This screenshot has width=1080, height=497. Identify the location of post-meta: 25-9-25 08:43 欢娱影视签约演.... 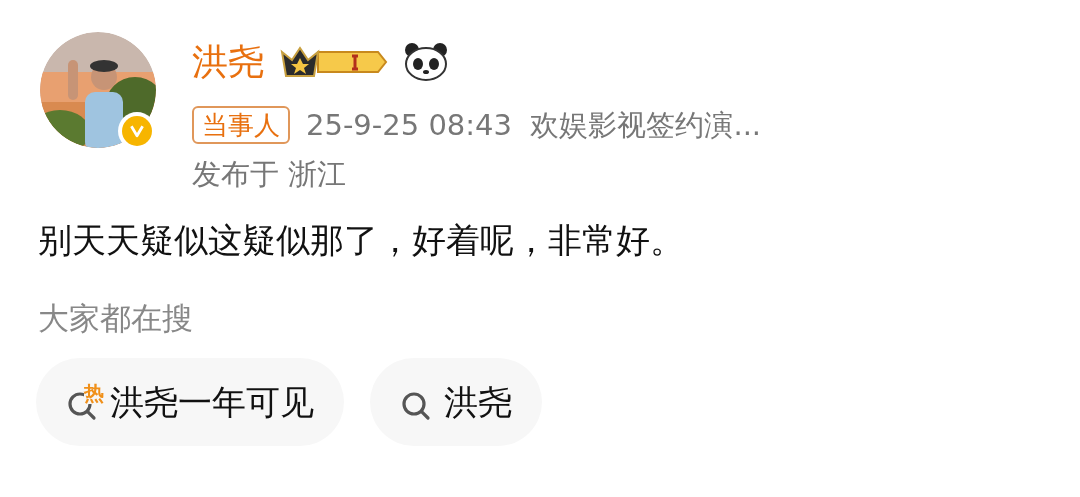
(534, 125).